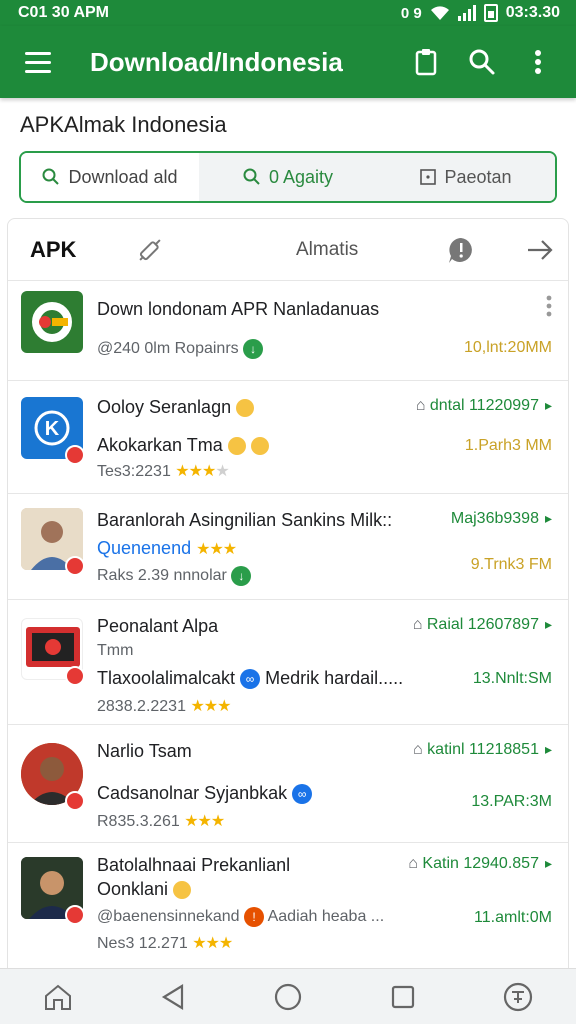  Describe the element at coordinates (508, 445) in the screenshot. I see `app-size: 1.Parh3 MM` at that location.